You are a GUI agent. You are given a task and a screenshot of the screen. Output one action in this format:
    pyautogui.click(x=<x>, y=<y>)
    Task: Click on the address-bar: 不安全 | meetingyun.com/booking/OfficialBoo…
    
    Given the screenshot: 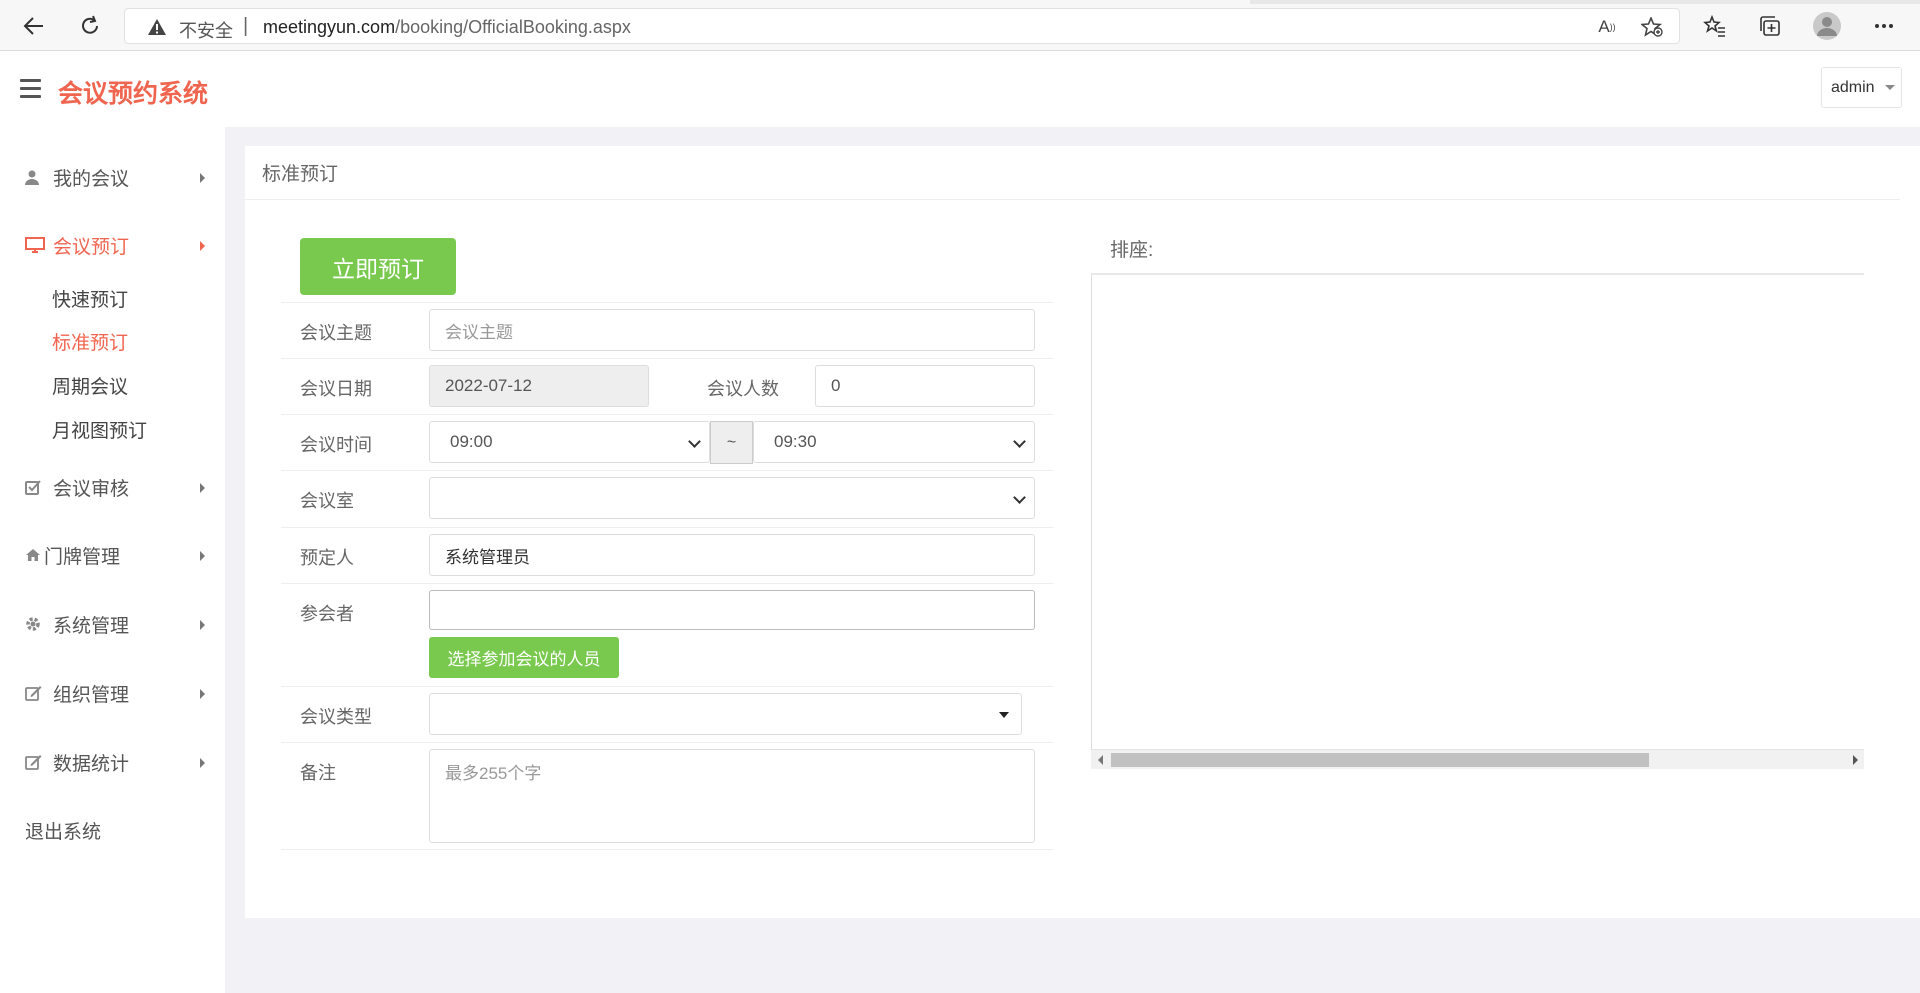 What is the action you would take?
    pyautogui.click(x=902, y=26)
    